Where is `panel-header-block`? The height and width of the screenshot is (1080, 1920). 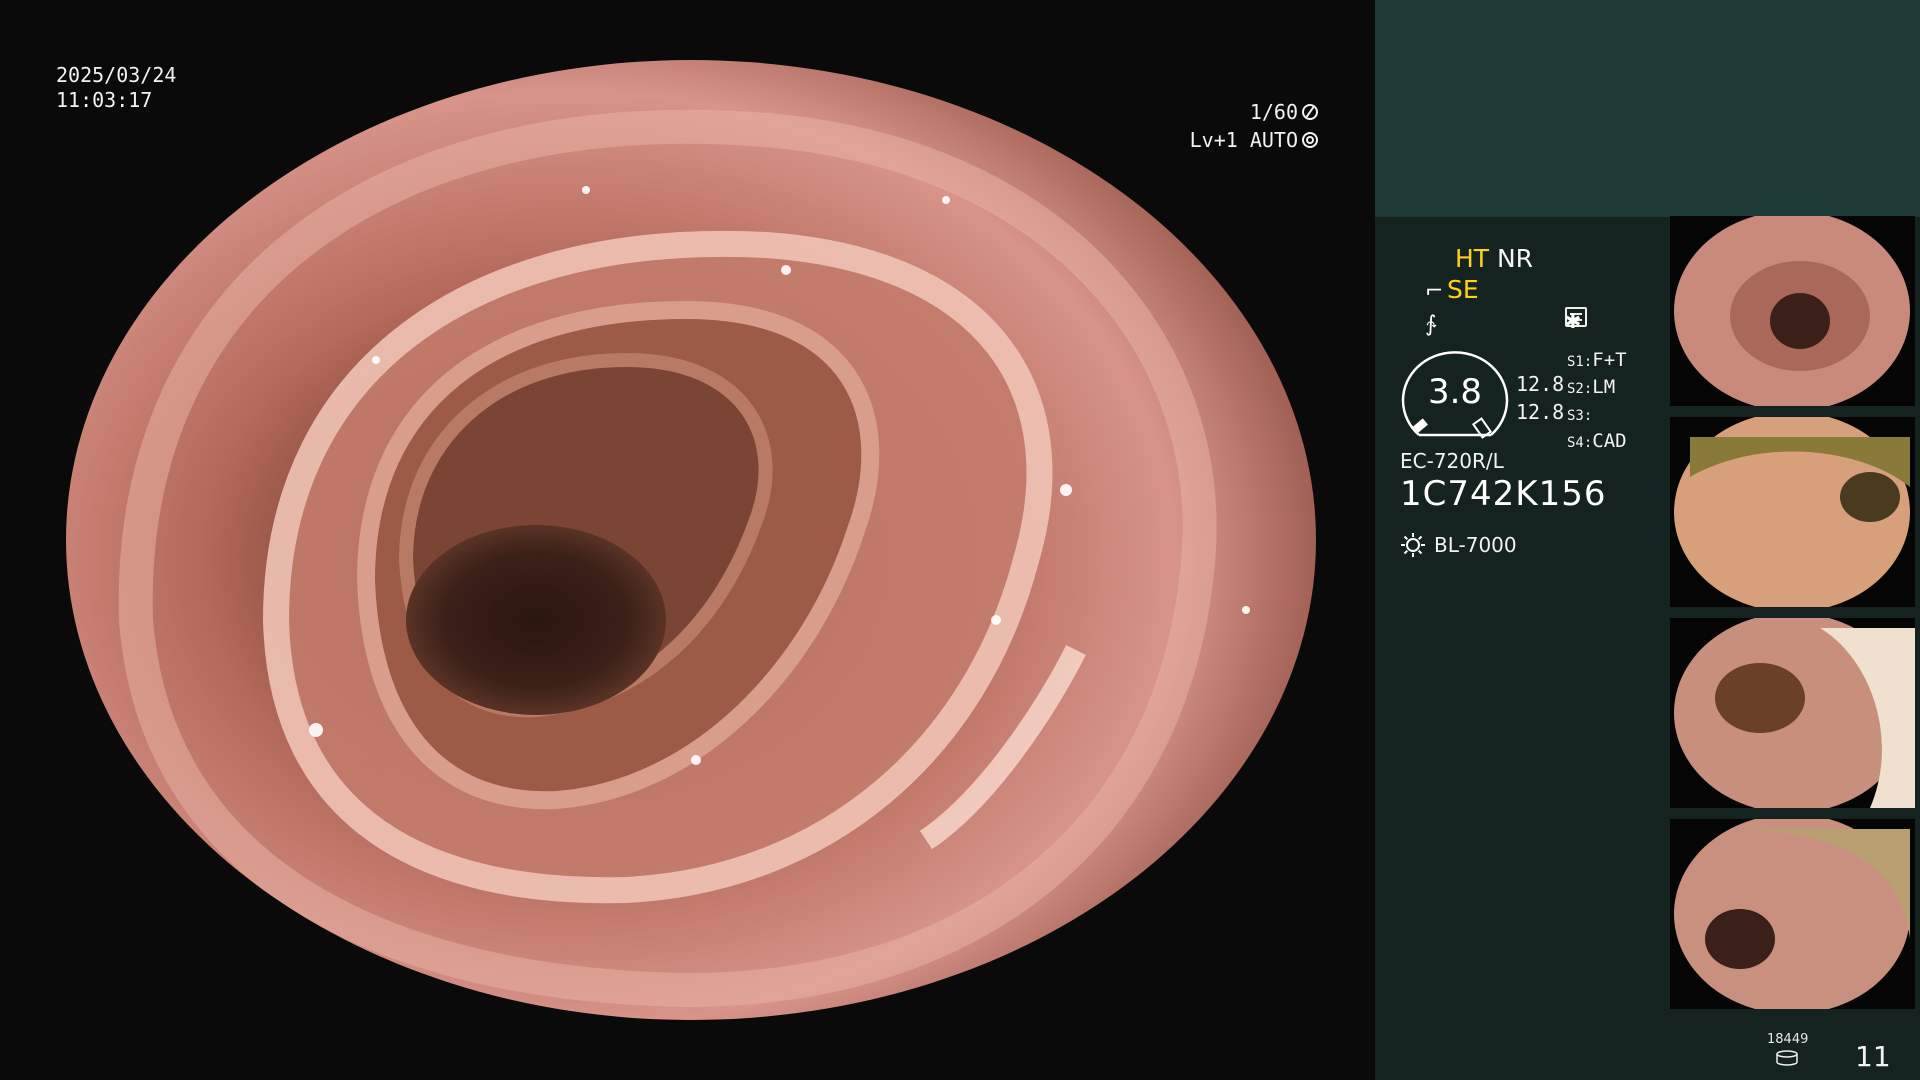
panel-header-block is located at coordinates (1647, 108).